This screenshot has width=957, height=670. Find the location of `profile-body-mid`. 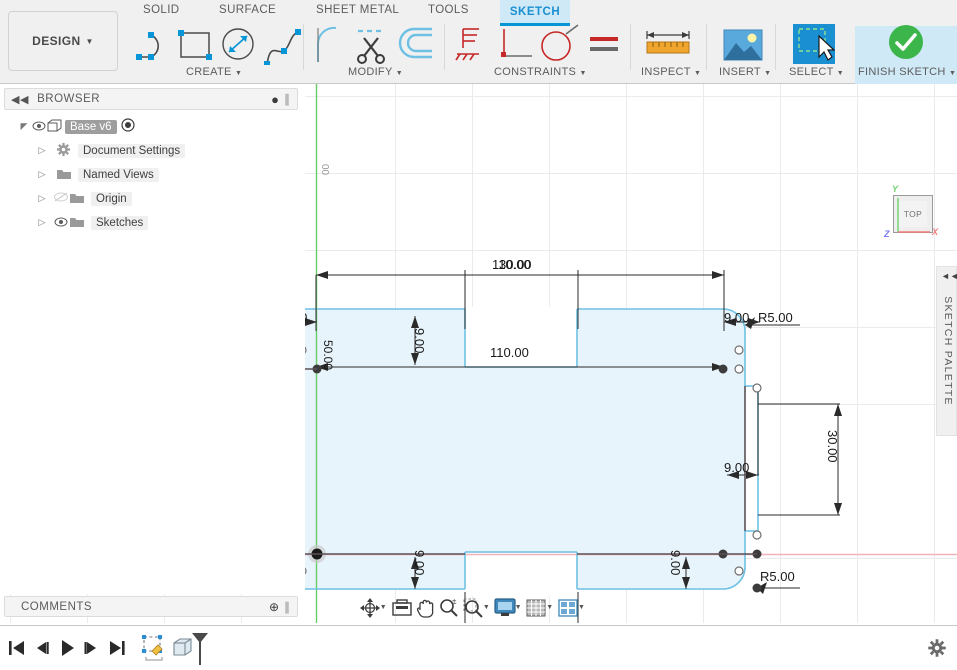

profile-body-mid is located at coordinates (514, 459).